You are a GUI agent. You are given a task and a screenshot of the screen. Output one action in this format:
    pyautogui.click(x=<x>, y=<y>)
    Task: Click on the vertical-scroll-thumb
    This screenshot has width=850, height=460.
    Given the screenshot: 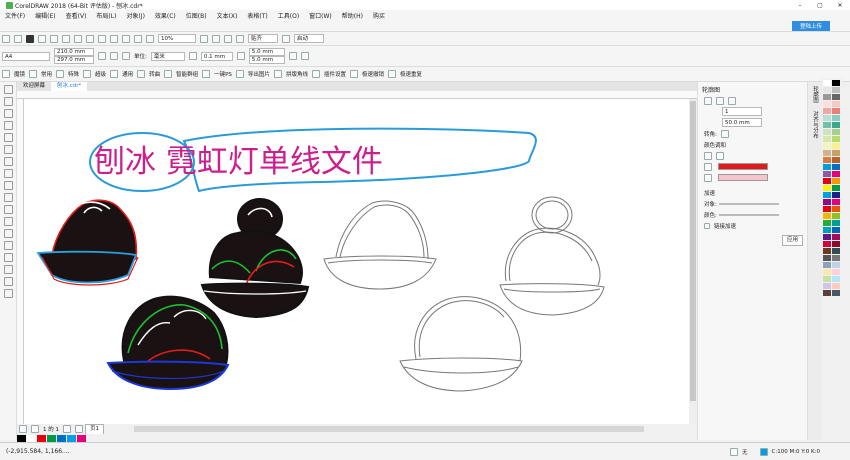 What is the action you would take?
    pyautogui.click(x=693, y=251)
    